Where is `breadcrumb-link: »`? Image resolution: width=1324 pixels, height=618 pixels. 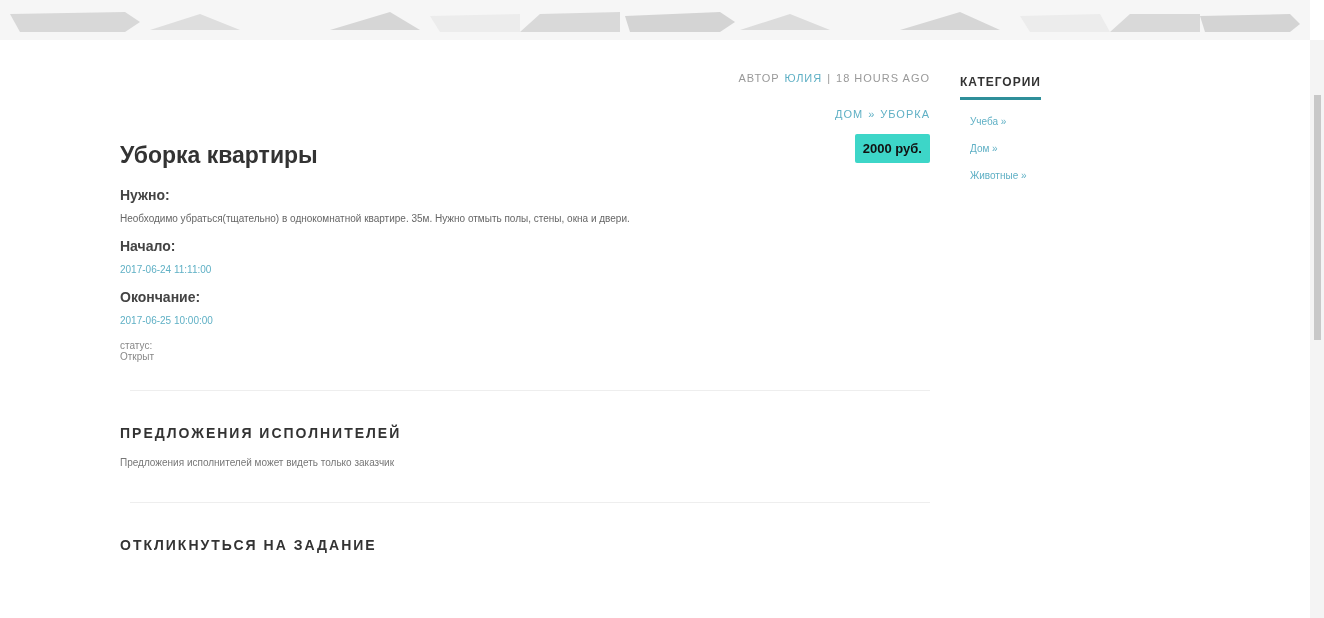 breadcrumb-link: » is located at coordinates (872, 114).